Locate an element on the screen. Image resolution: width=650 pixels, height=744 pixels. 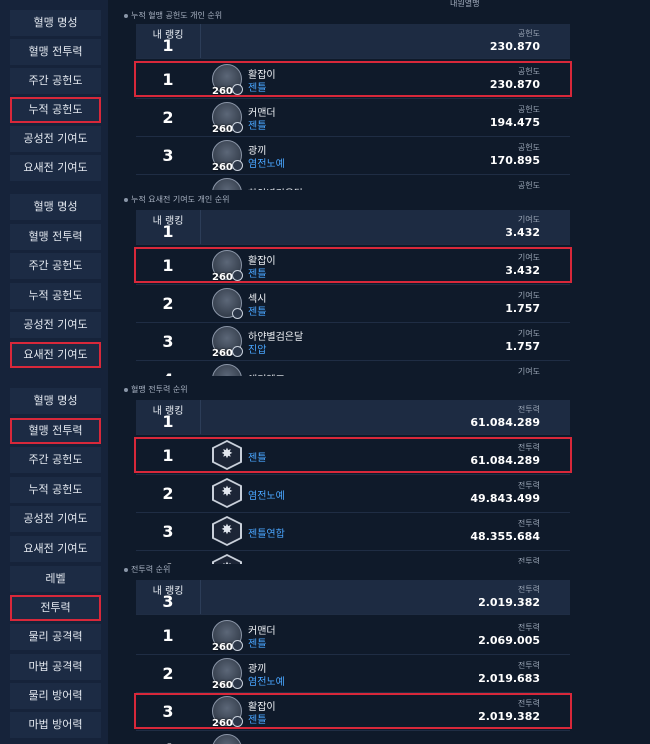
section-title-text: 혈맹 전투력 순위 is located at coordinates (159, 389).